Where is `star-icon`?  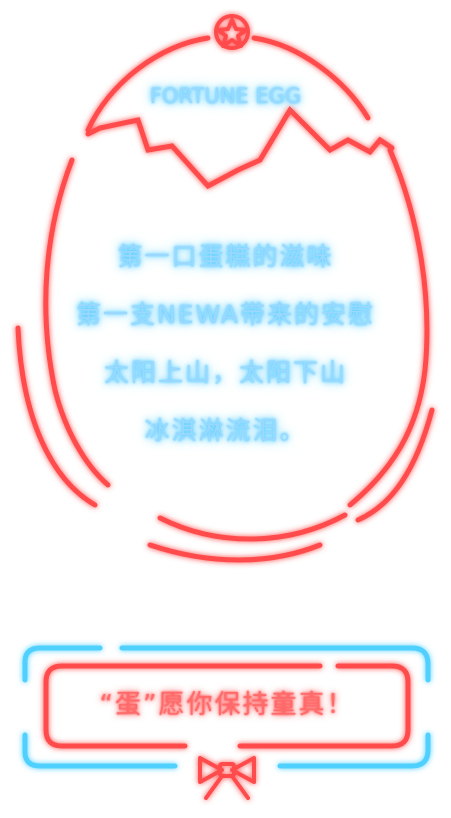 star-icon is located at coordinates (232, 32).